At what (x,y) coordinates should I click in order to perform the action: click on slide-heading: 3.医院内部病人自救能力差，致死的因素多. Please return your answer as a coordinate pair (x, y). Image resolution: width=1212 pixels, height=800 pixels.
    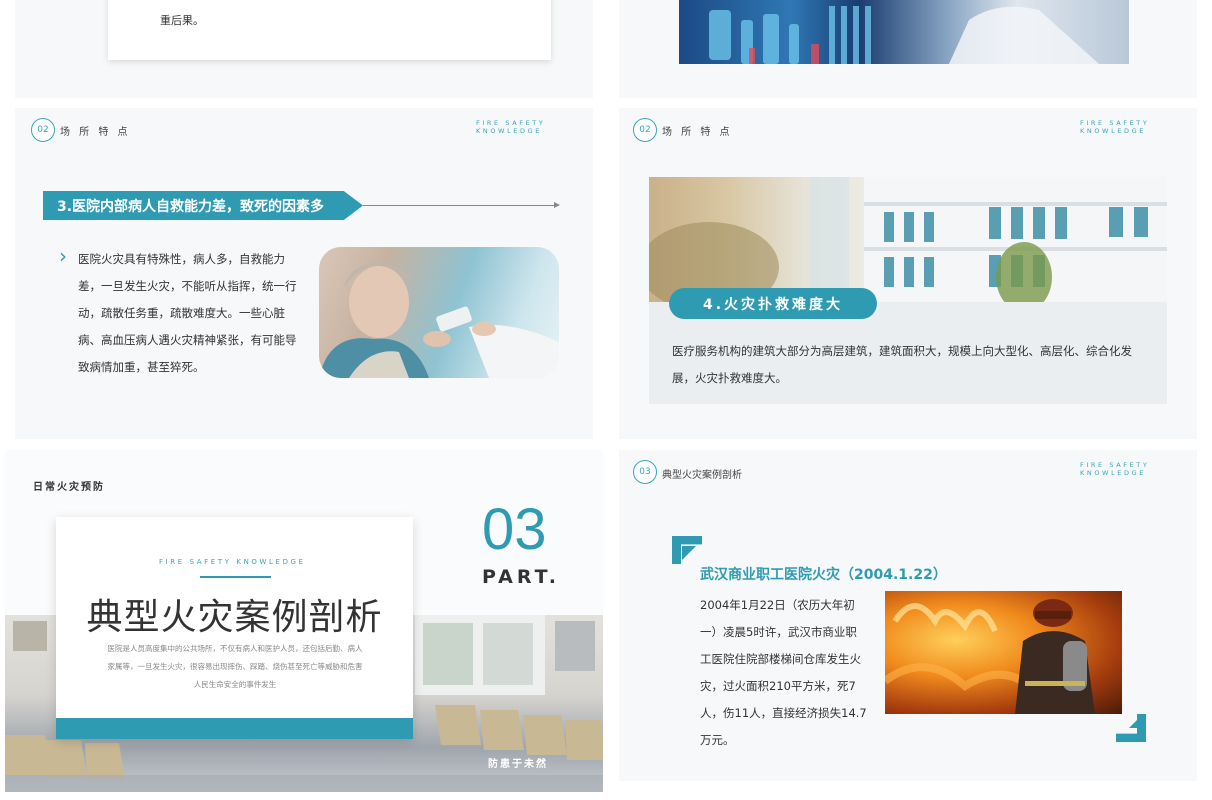
    Looking at the image, I should click on (191, 207).